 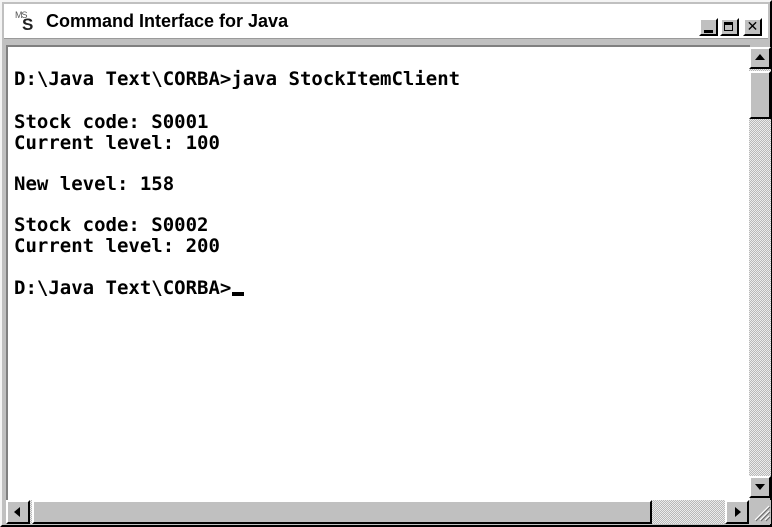 What do you see at coordinates (117, 246) in the screenshot?
I see `console-line: Current level: 200` at bounding box center [117, 246].